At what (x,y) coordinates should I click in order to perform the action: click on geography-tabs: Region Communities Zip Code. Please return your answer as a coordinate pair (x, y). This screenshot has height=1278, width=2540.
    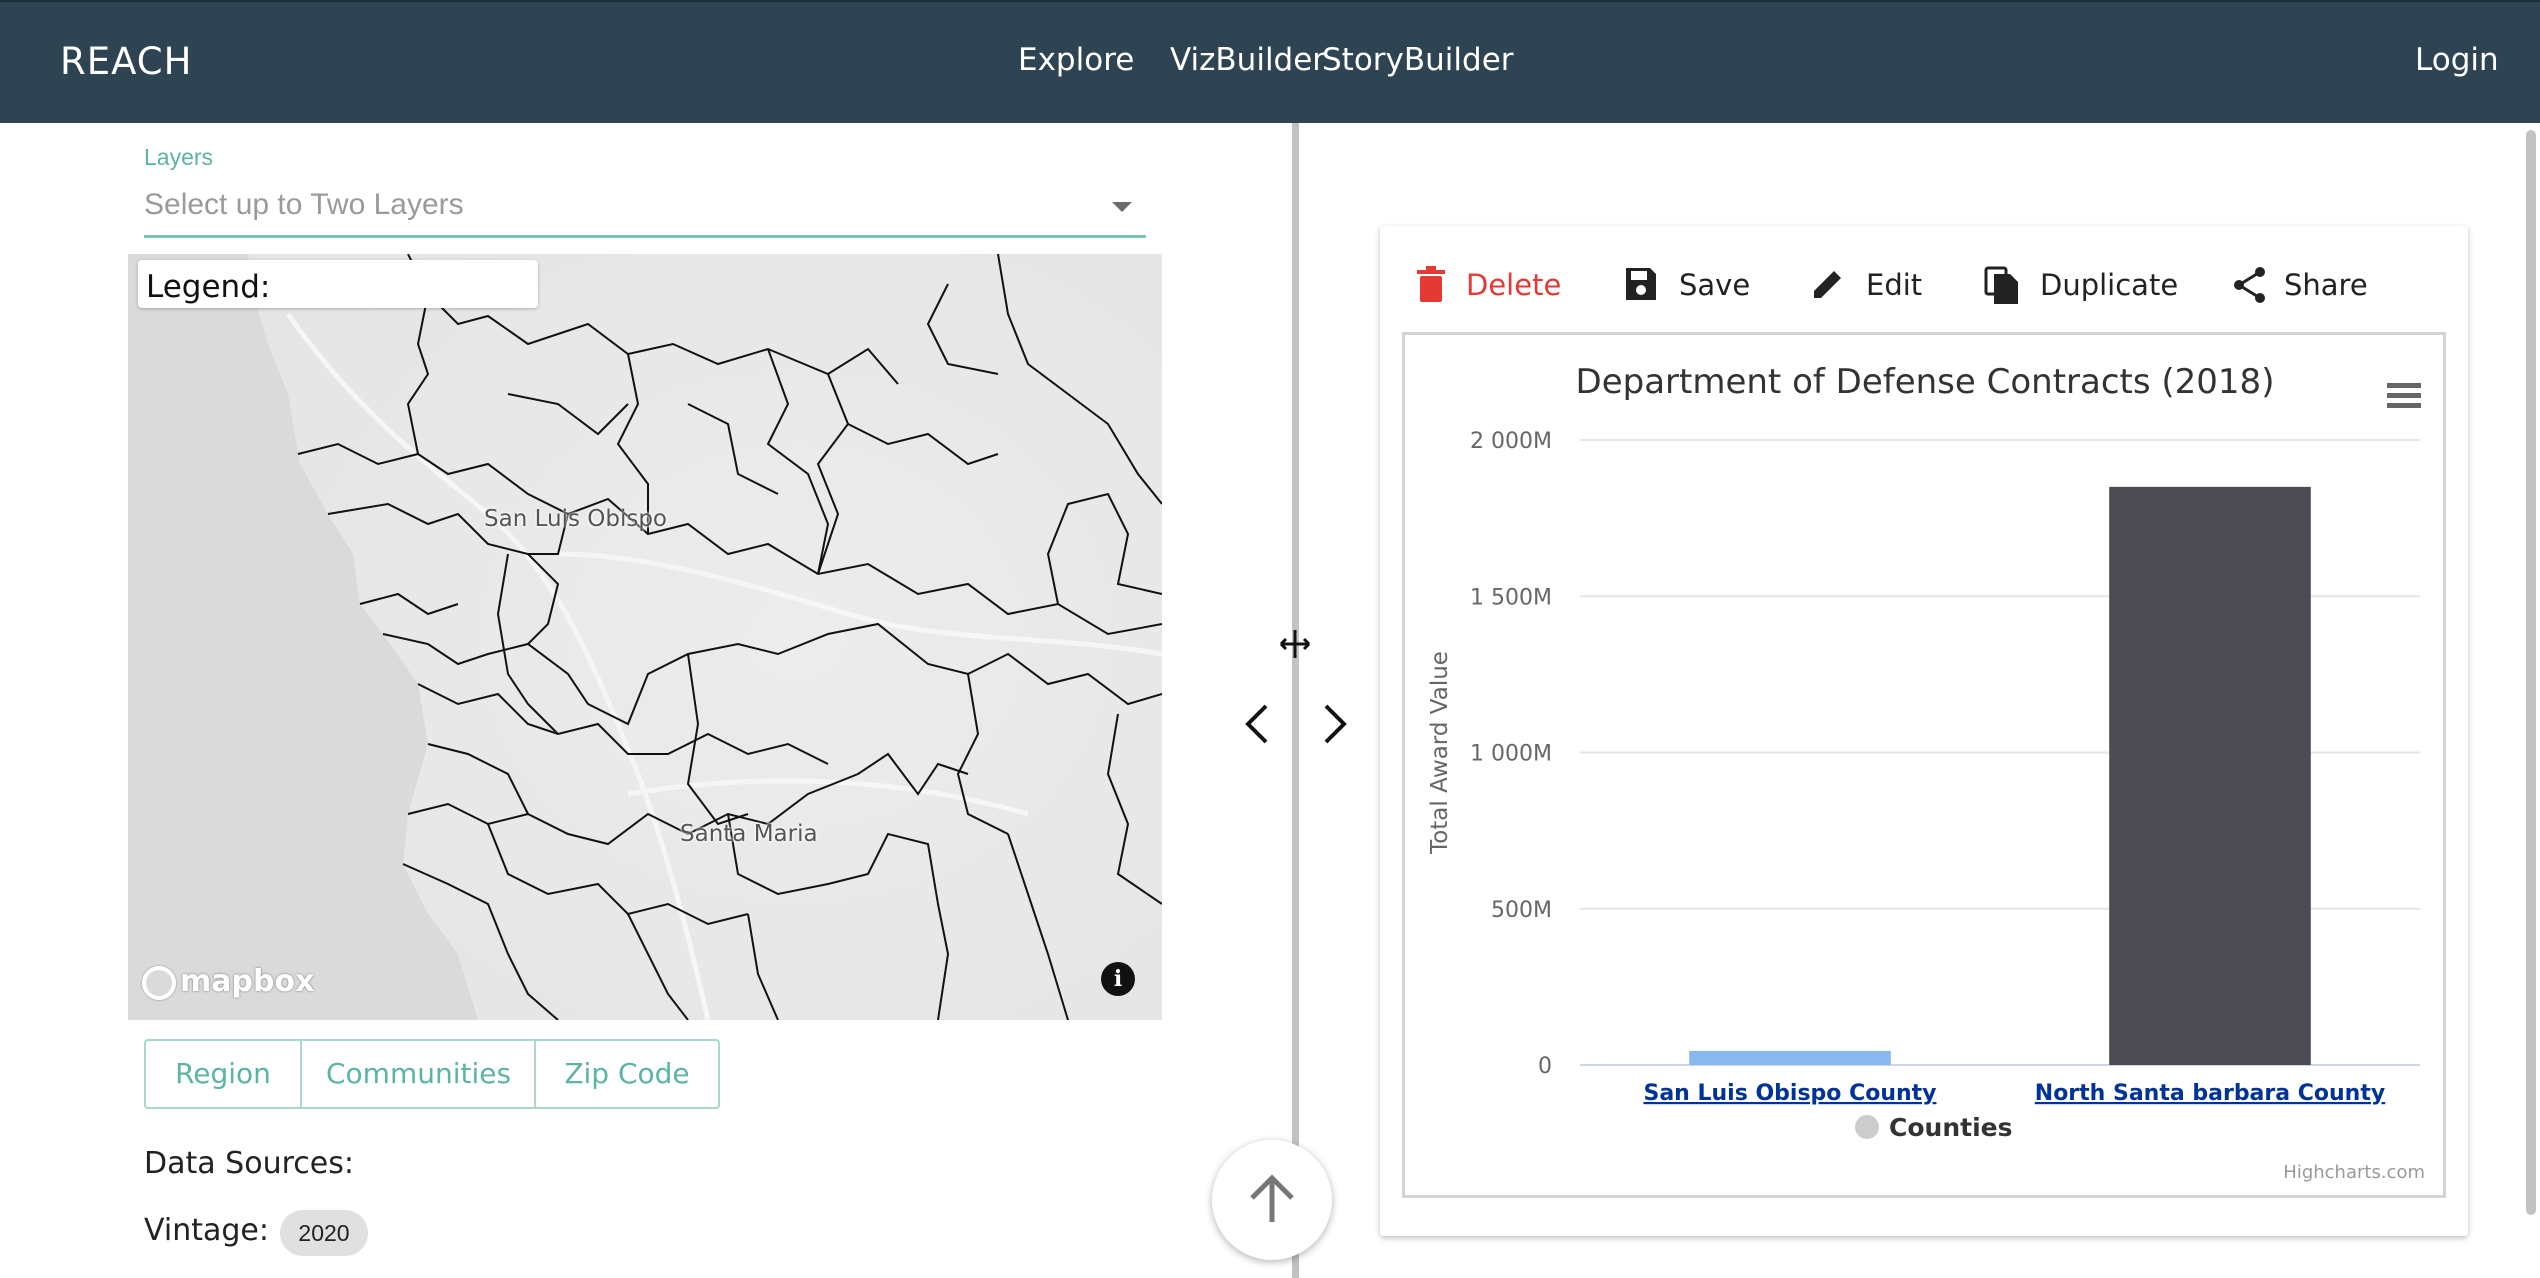
    Looking at the image, I should click on (432, 1074).